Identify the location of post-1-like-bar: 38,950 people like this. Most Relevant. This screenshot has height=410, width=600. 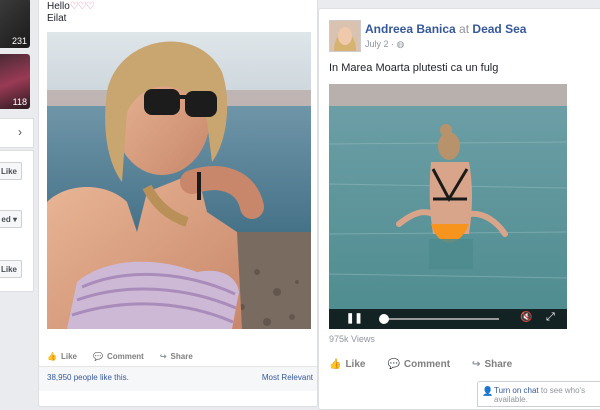
(178, 378).